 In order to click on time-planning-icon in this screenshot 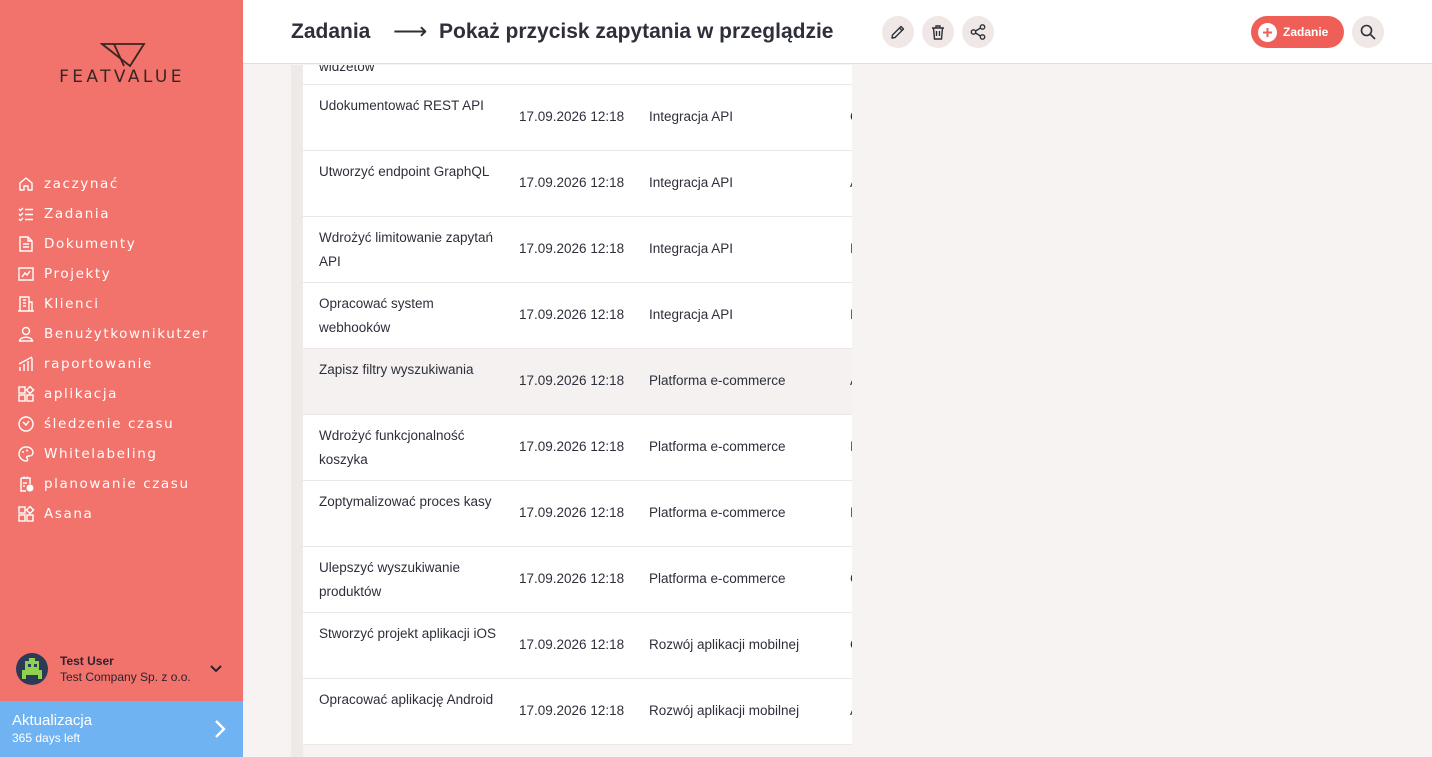, I will do `click(27, 484)`.